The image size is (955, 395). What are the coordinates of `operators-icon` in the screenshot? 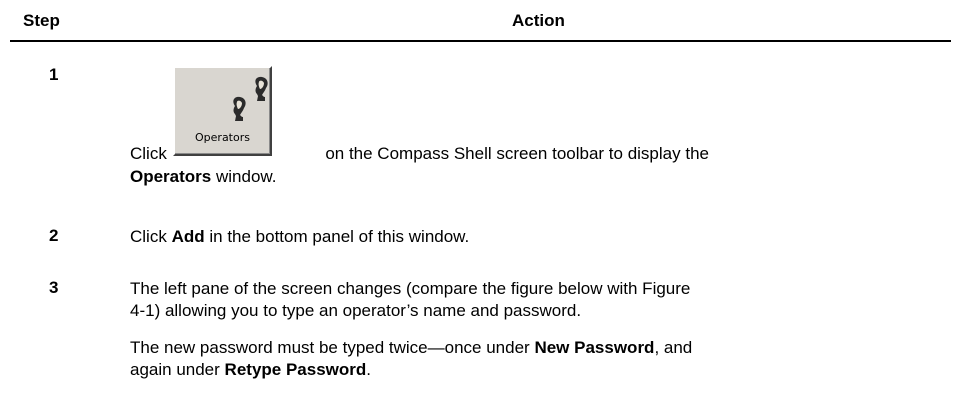 It's located at (250, 98).